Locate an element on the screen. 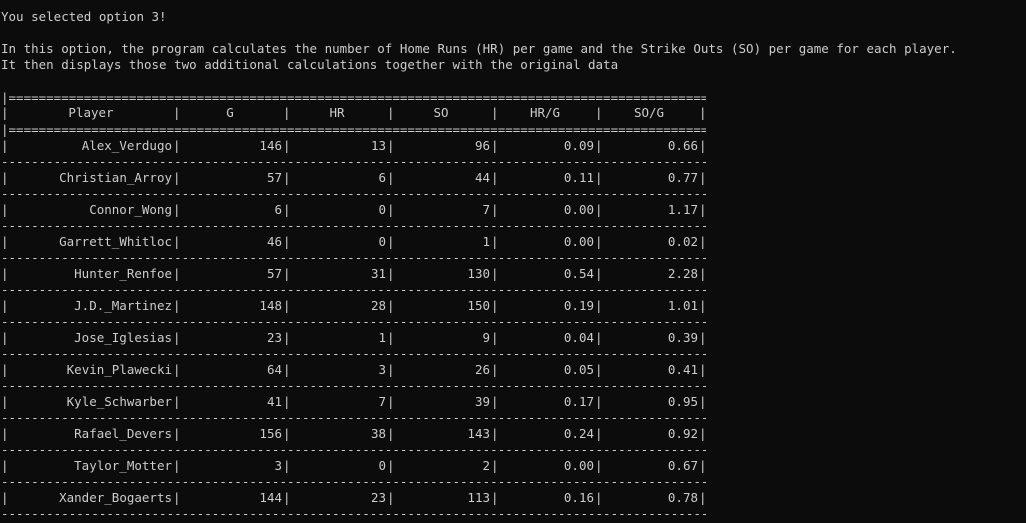  cell-so: 26 is located at coordinates (482, 369).